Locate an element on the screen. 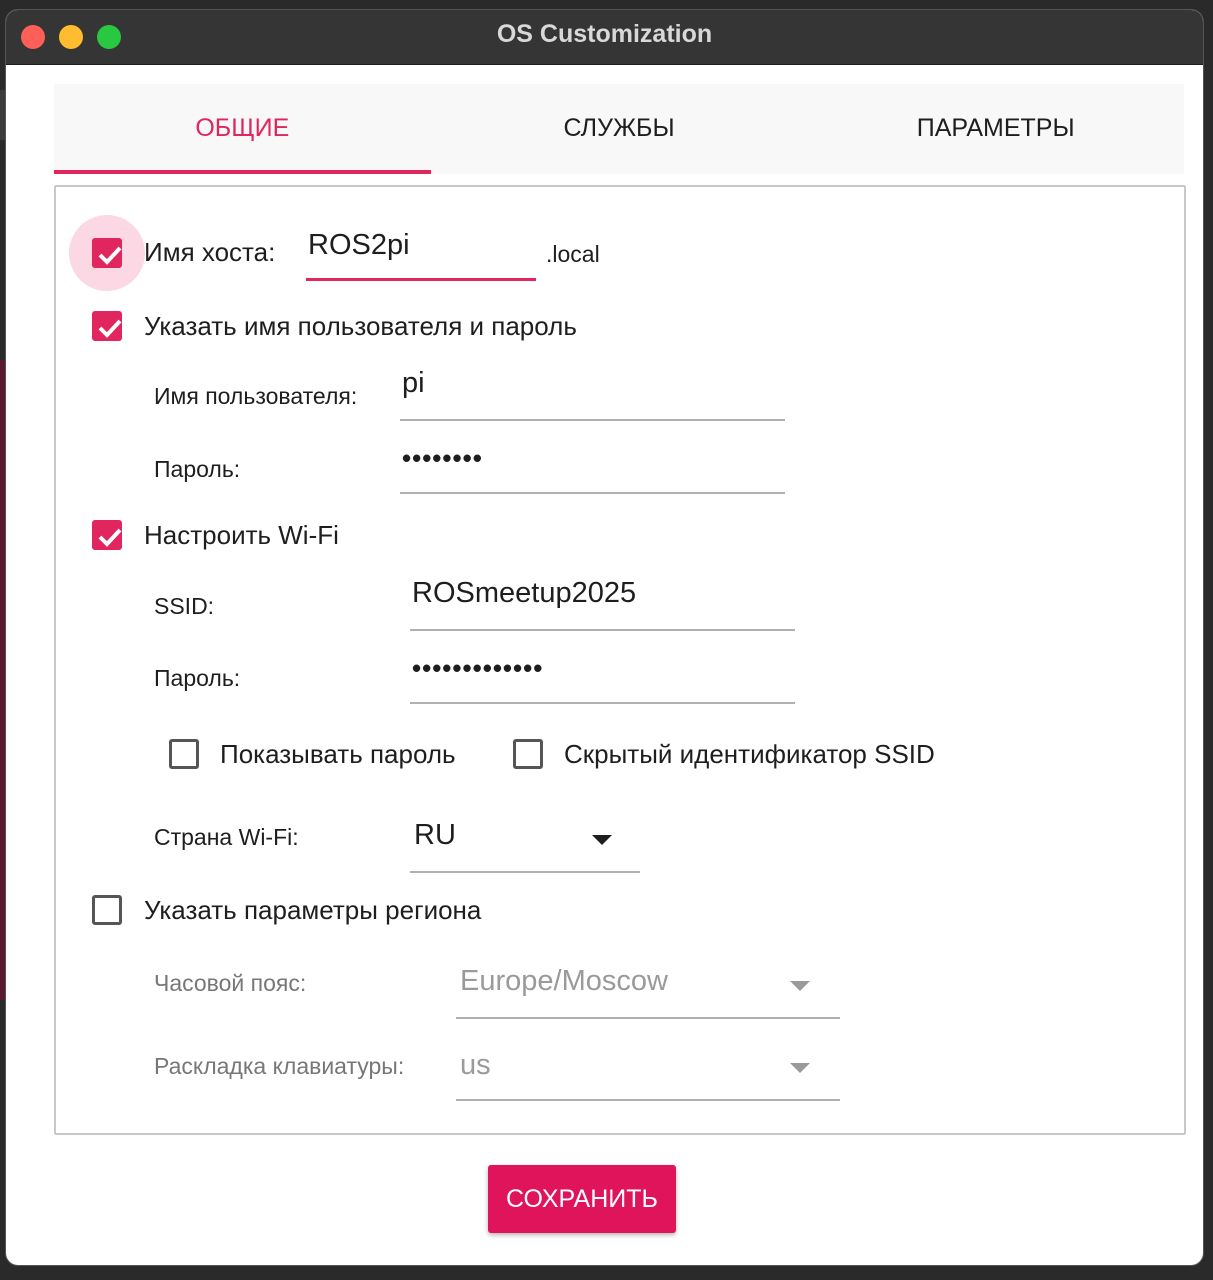 The width and height of the screenshot is (1213, 1280). username-label: Имя пользователя: is located at coordinates (256, 396).